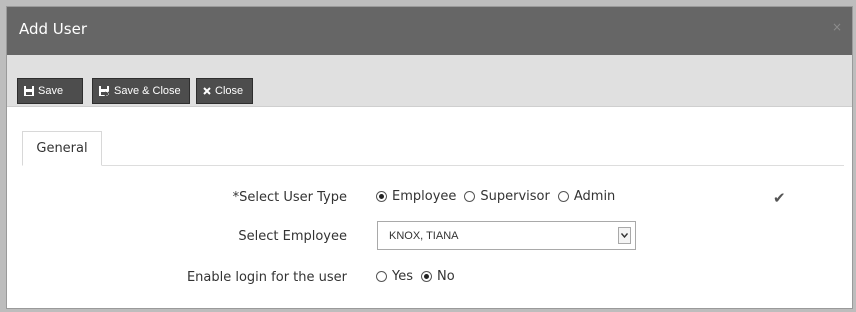 The height and width of the screenshot is (312, 856). Describe the element at coordinates (515, 196) in the screenshot. I see `radio-supervisor-label: Supervisor` at that location.